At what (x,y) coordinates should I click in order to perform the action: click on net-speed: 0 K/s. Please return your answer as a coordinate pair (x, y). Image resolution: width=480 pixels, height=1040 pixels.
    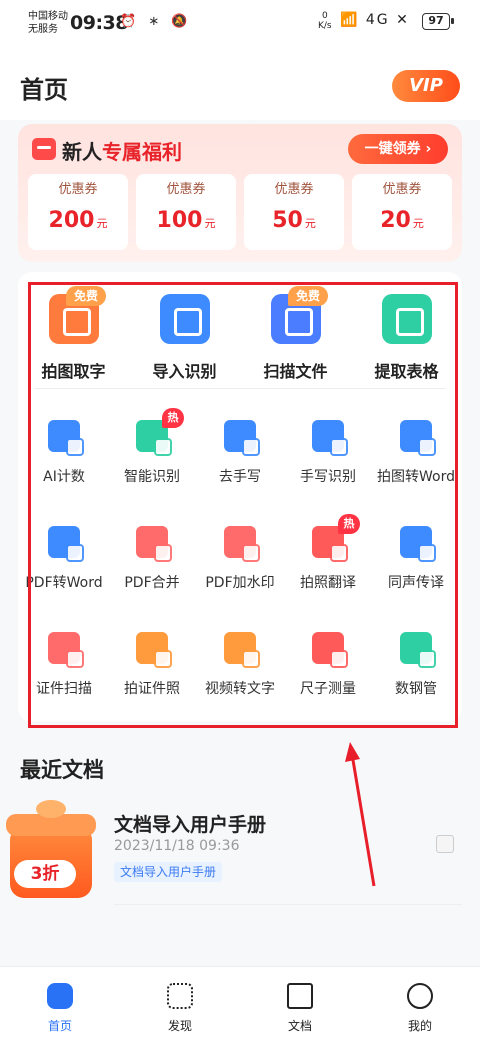
    Looking at the image, I should click on (325, 21).